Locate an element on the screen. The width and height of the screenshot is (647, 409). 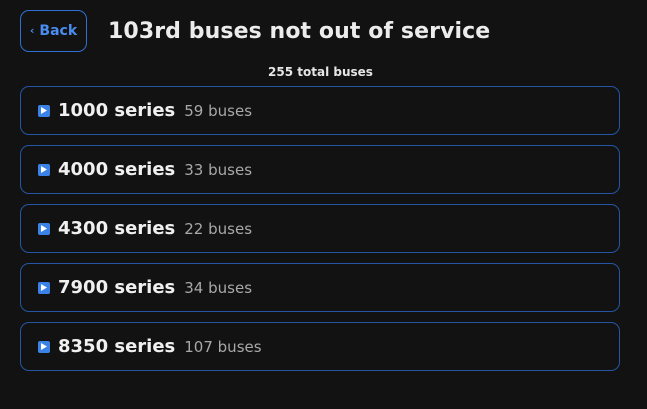
series-name: 7900 series is located at coordinates (117, 287).